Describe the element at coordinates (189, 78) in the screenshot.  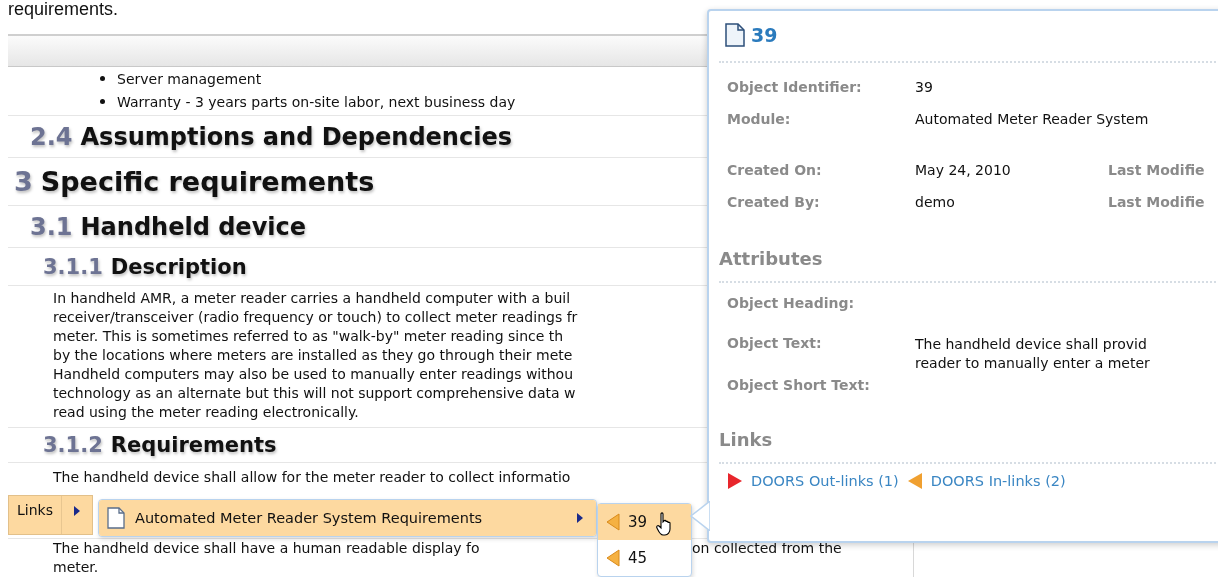
I see `list-item-text: Server management` at that location.